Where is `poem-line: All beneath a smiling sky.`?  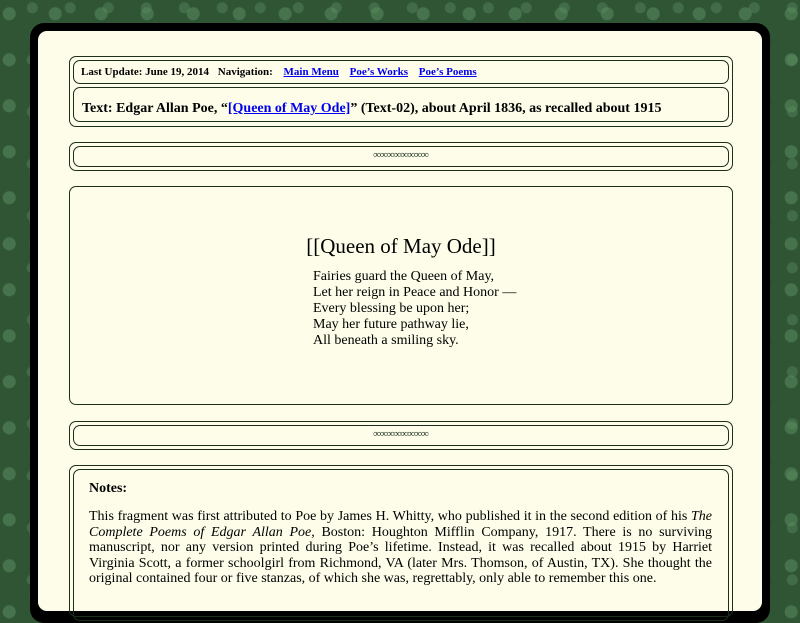
poem-line: All beneath a smiling sky. is located at coordinates (386, 340).